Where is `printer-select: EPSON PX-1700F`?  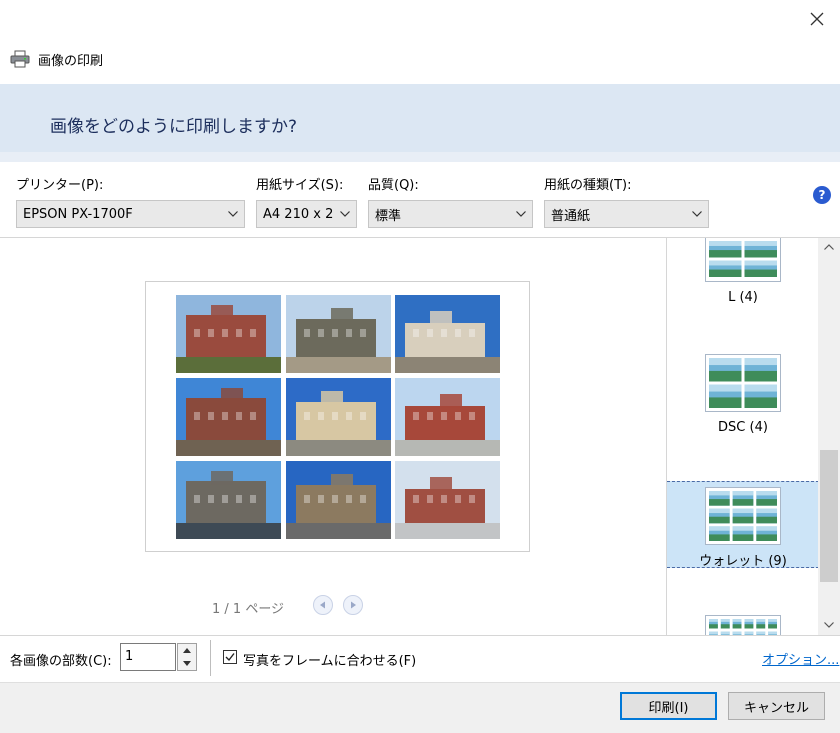 printer-select: EPSON PX-1700F is located at coordinates (130, 214).